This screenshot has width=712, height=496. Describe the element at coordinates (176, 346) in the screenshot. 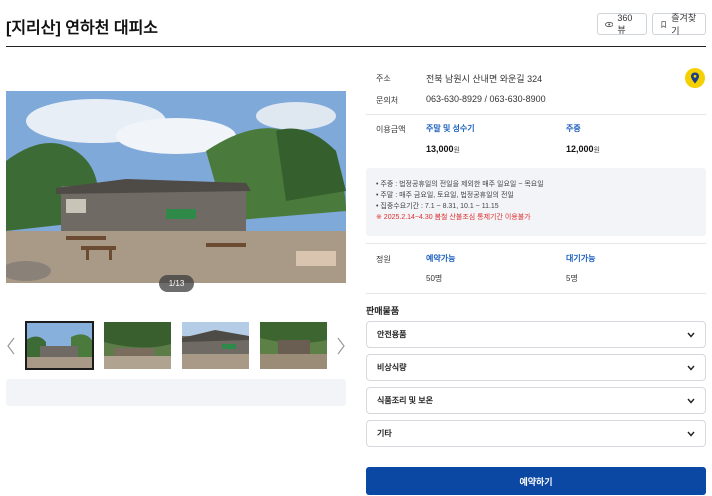

I see `thumbnail-strip` at that location.